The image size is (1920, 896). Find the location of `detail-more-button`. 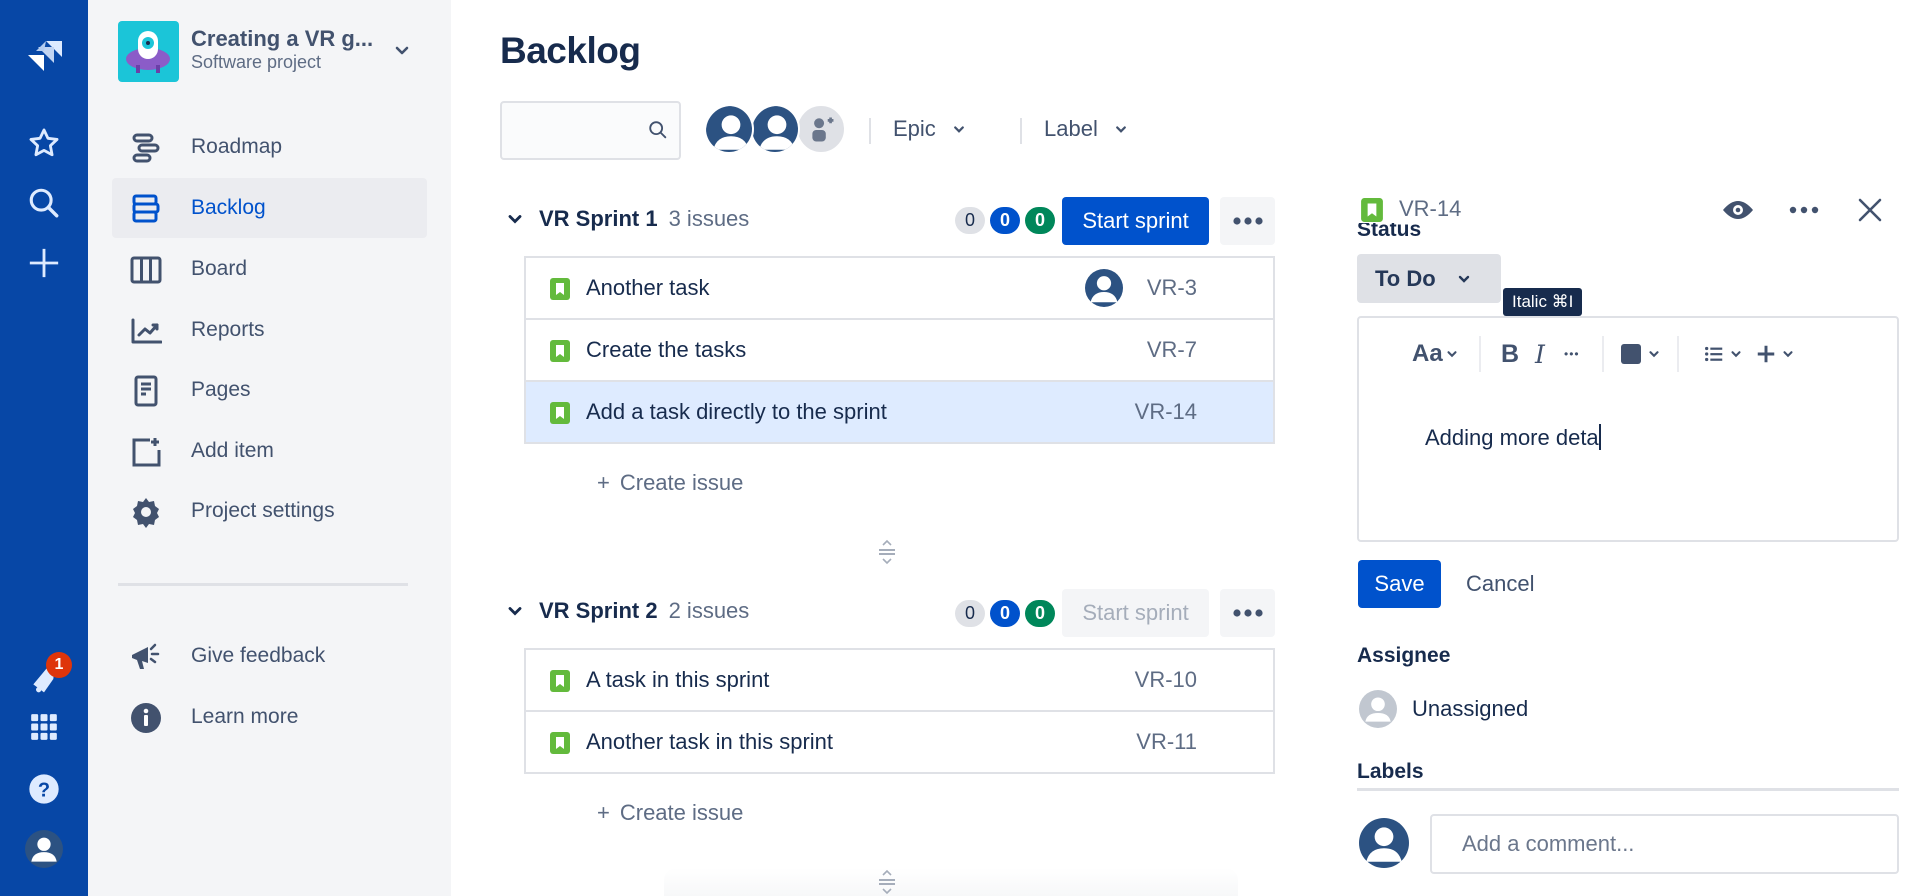

detail-more-button is located at coordinates (1804, 210).